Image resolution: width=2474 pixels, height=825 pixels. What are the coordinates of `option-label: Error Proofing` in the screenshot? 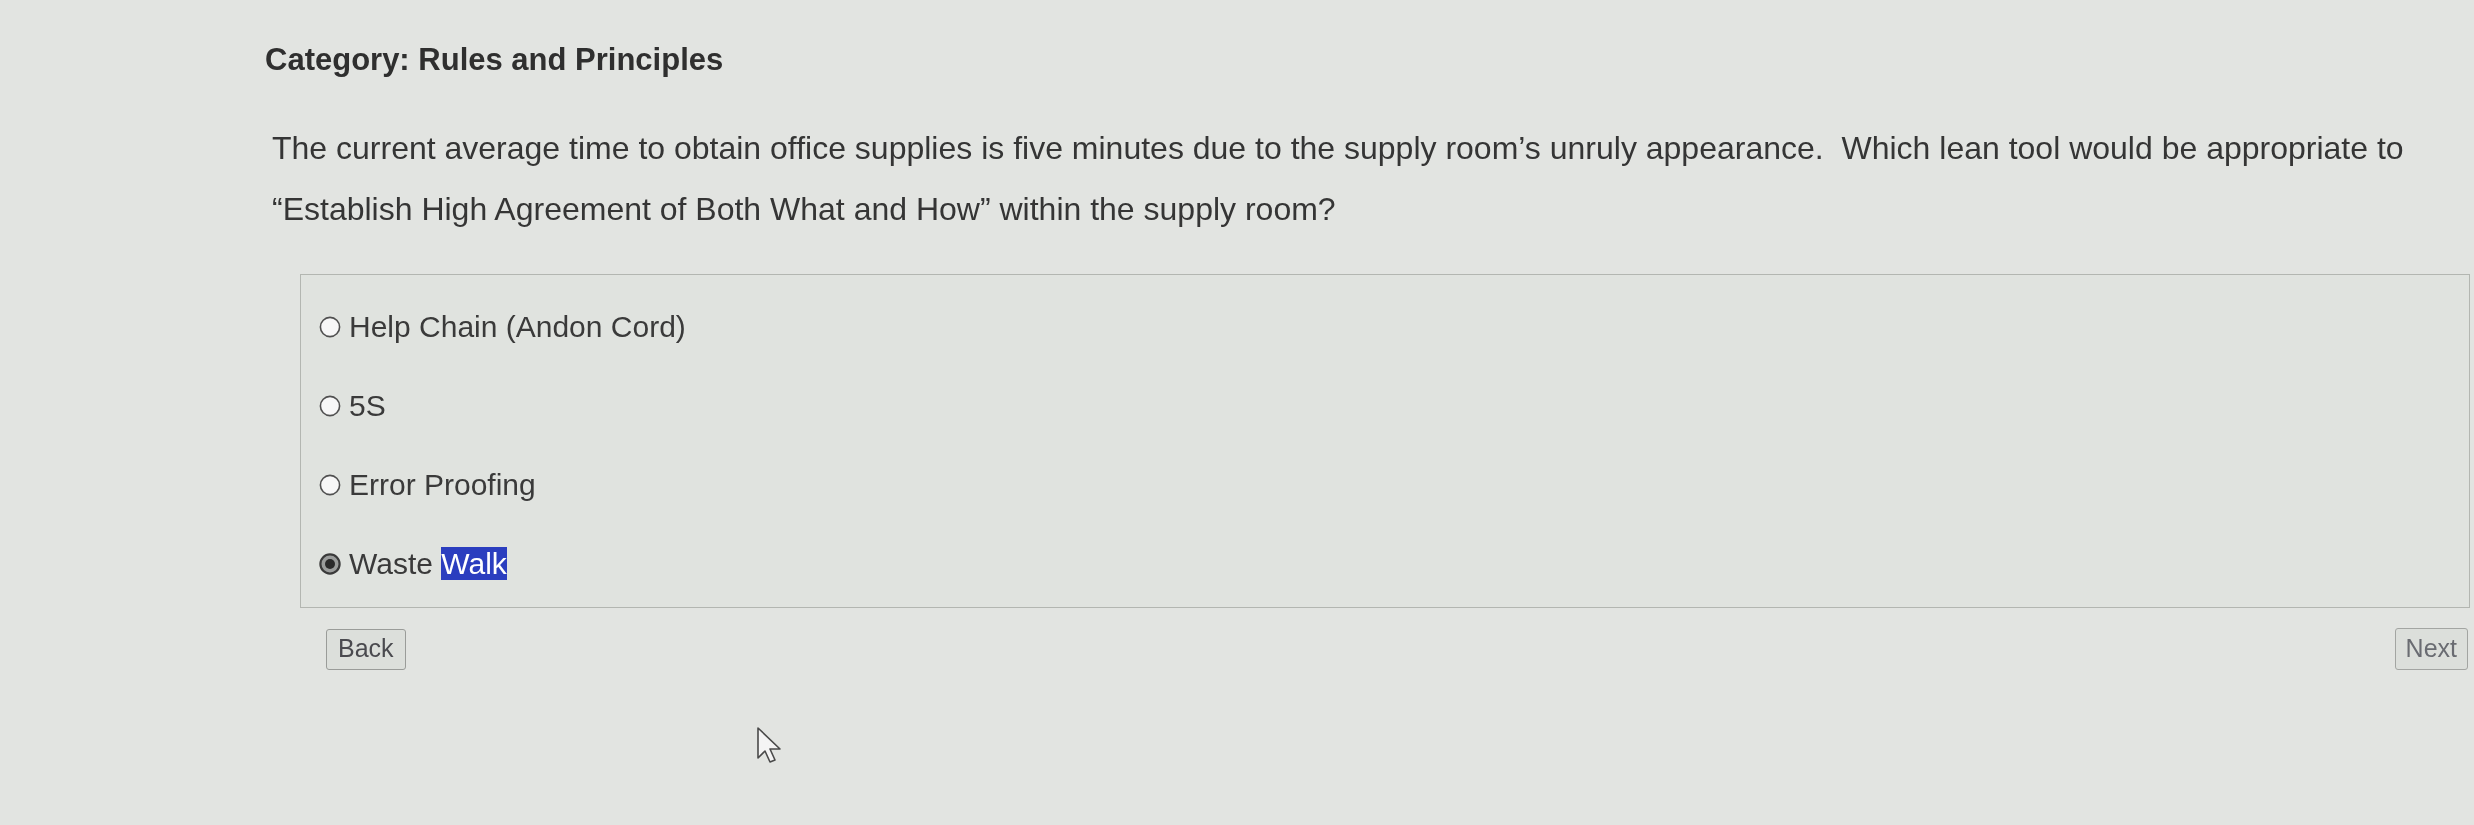 It's located at (442, 485).